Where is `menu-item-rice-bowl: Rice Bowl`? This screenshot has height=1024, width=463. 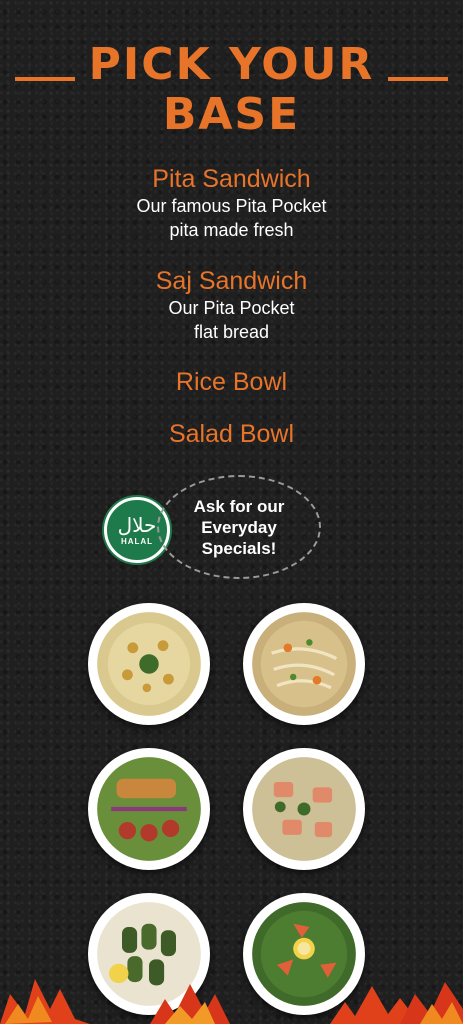 menu-item-rice-bowl: Rice Bowl is located at coordinates (231, 382).